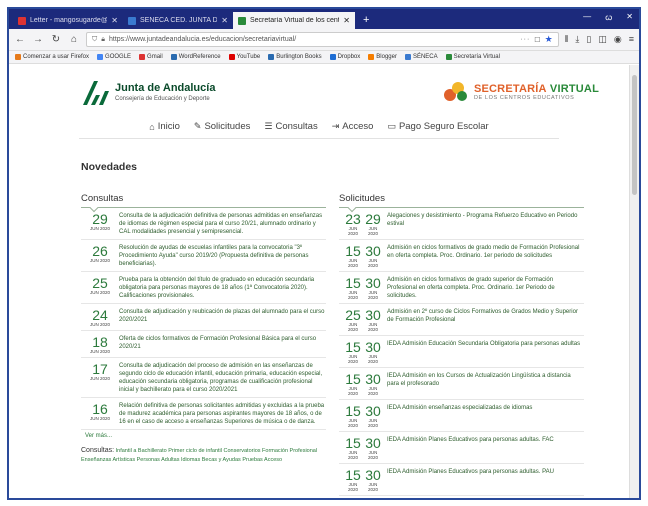  I want to click on back-icon: ←, so click(20, 39).